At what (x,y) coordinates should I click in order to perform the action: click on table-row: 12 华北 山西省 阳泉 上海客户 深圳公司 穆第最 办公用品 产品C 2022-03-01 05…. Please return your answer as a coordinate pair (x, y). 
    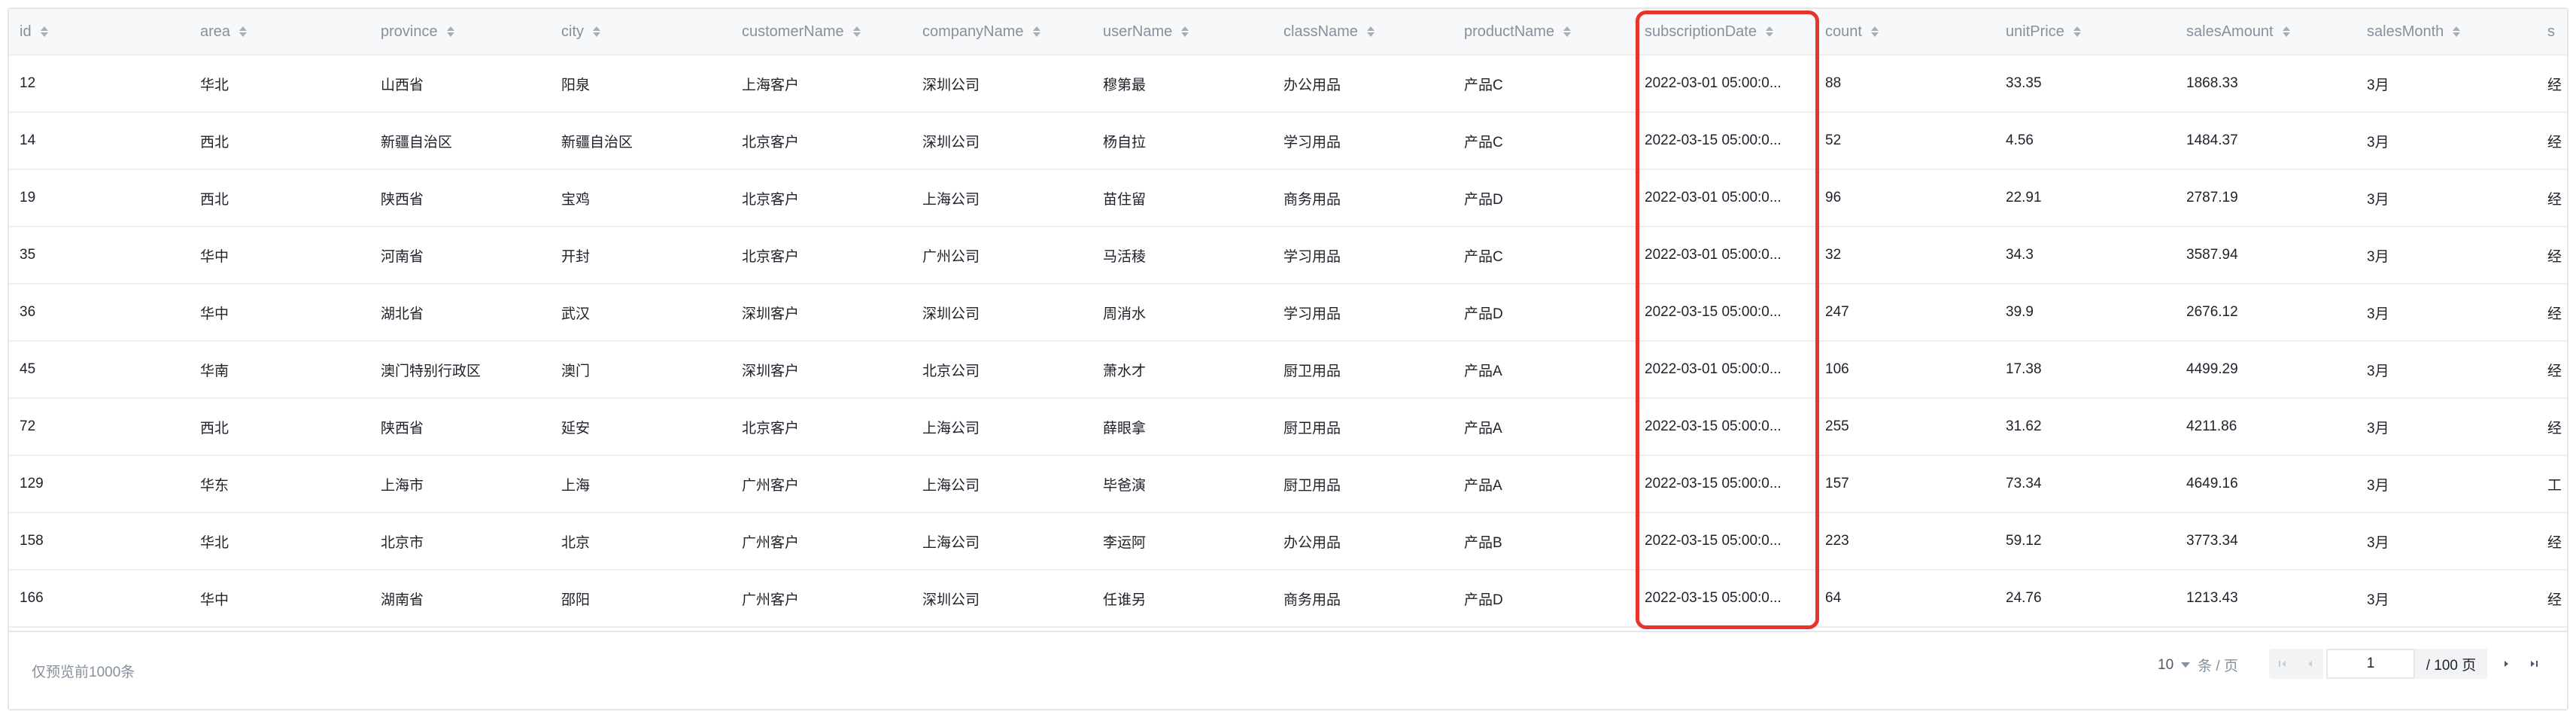
    Looking at the image, I should click on (1288, 84).